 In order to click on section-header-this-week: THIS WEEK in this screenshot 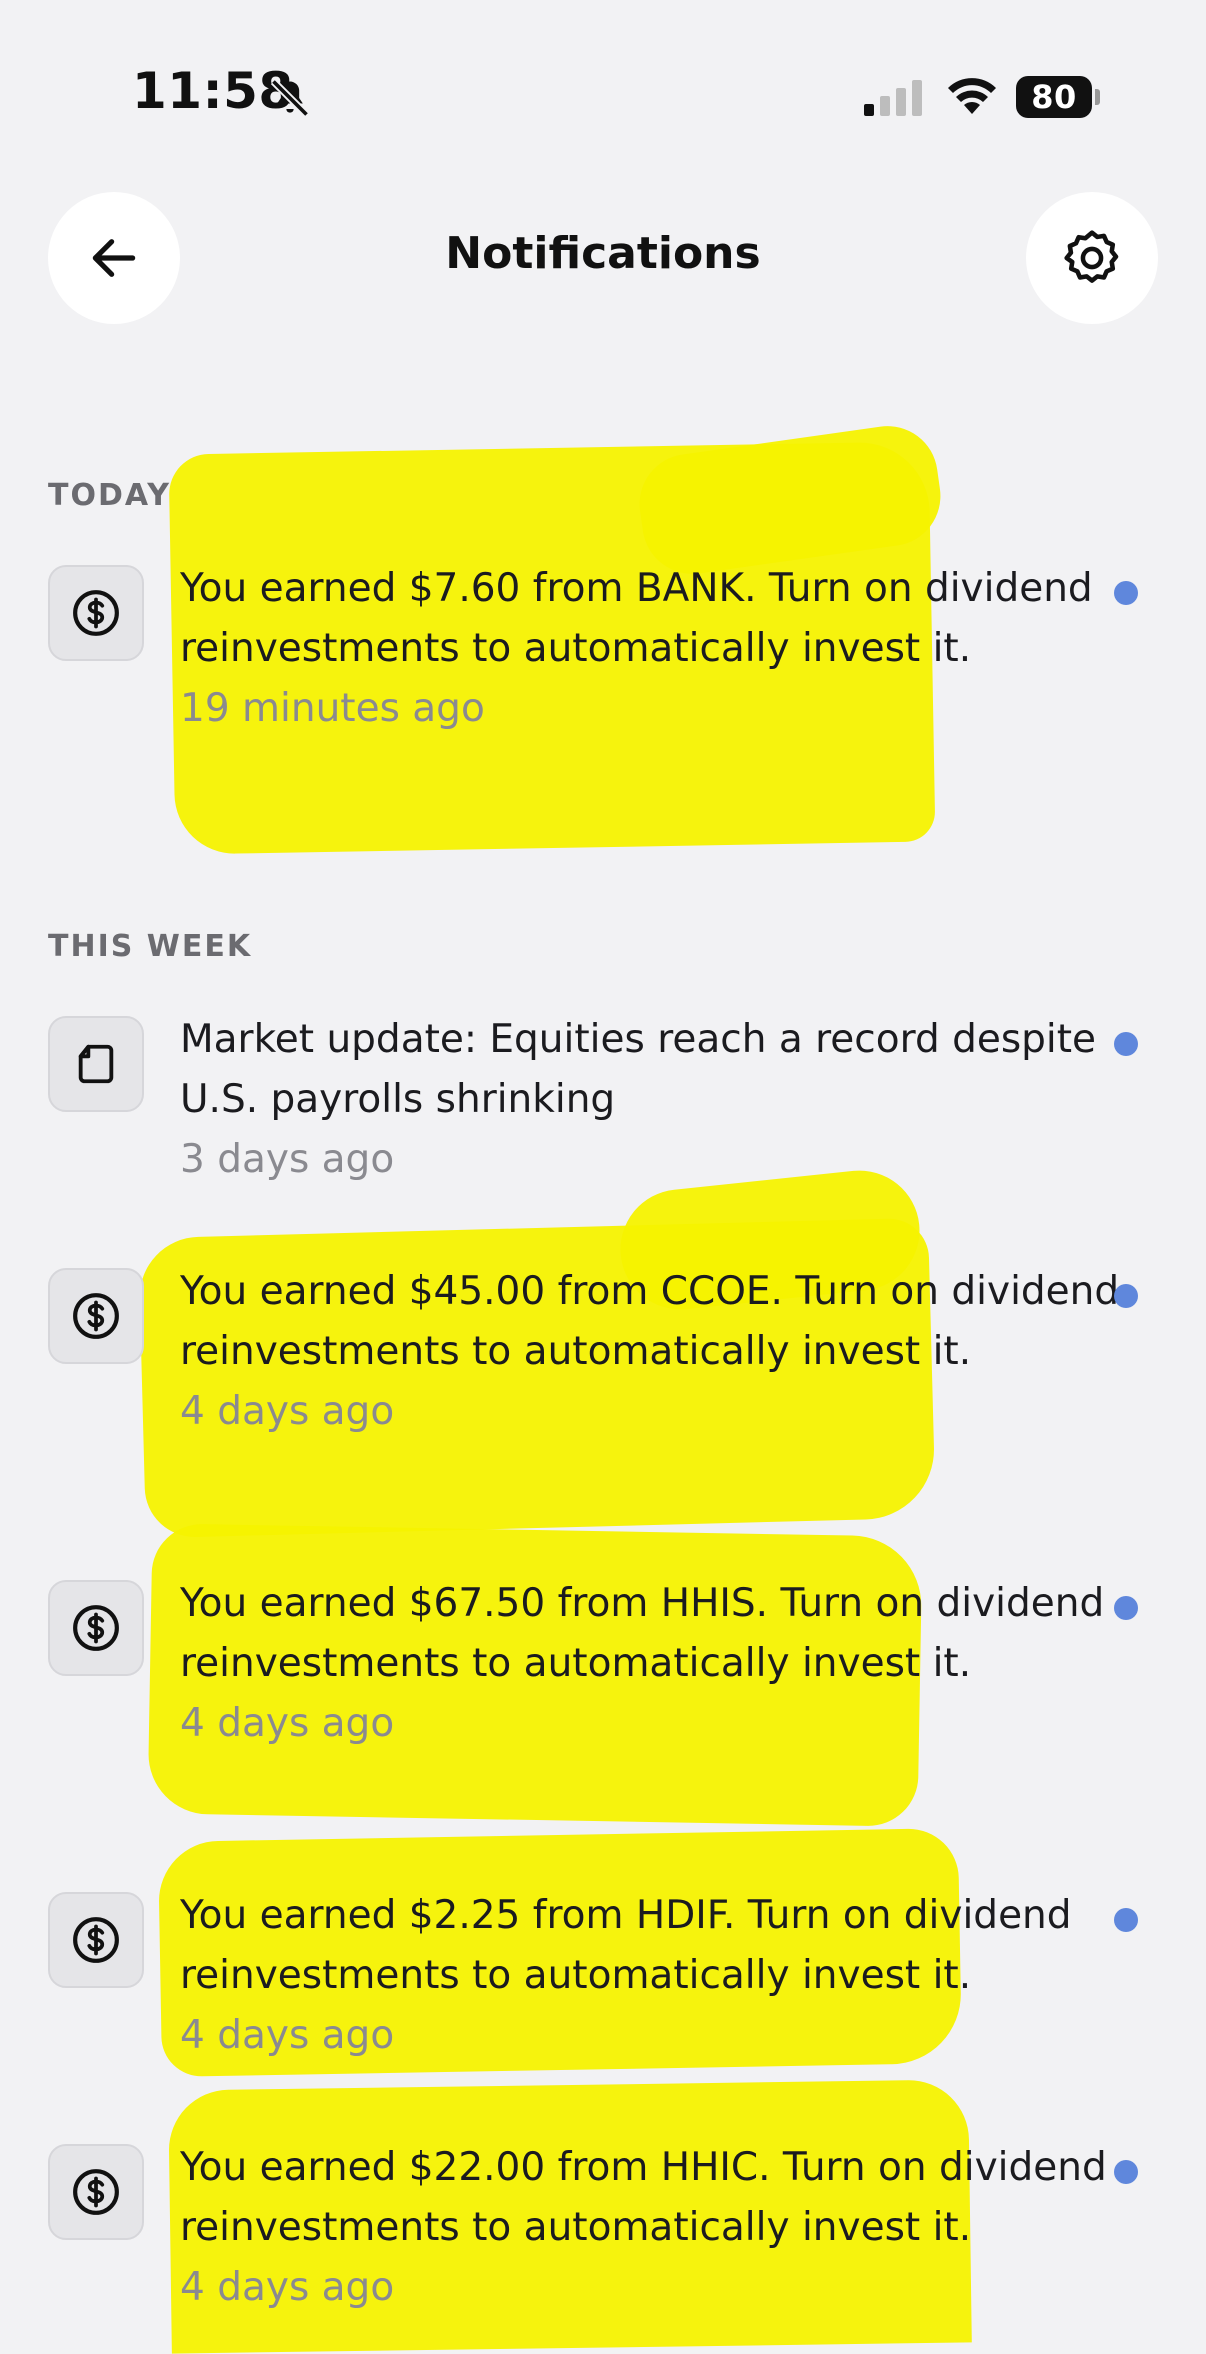, I will do `click(150, 946)`.